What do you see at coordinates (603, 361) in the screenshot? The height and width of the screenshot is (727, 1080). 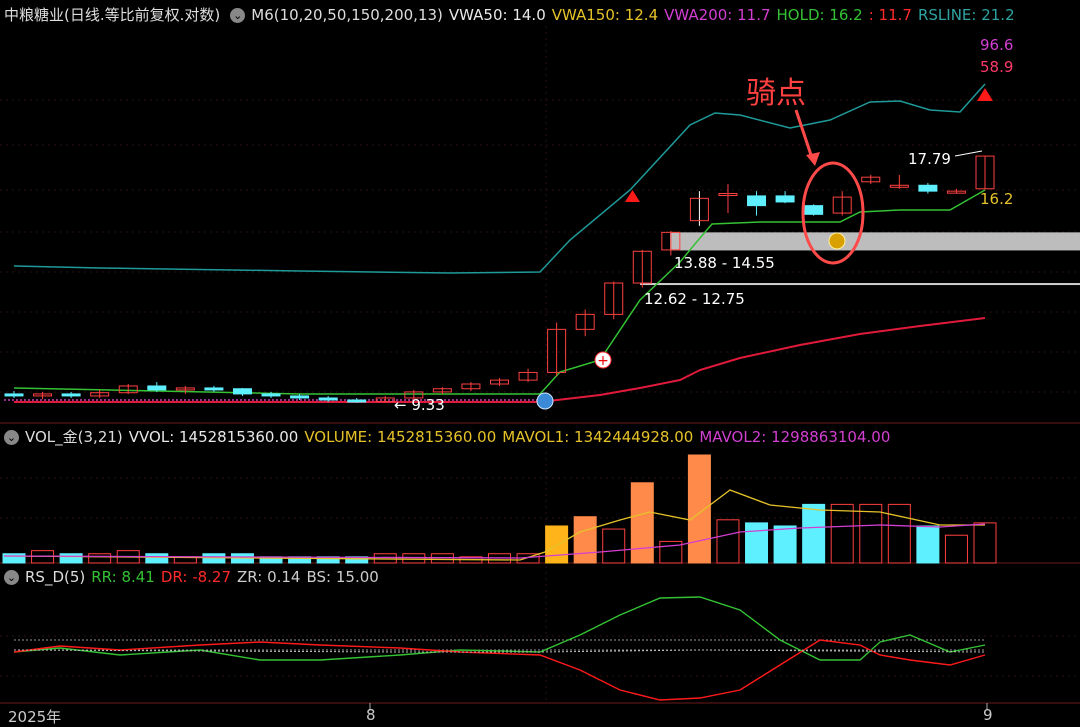 I see `plus-marker-glyph: +` at bounding box center [603, 361].